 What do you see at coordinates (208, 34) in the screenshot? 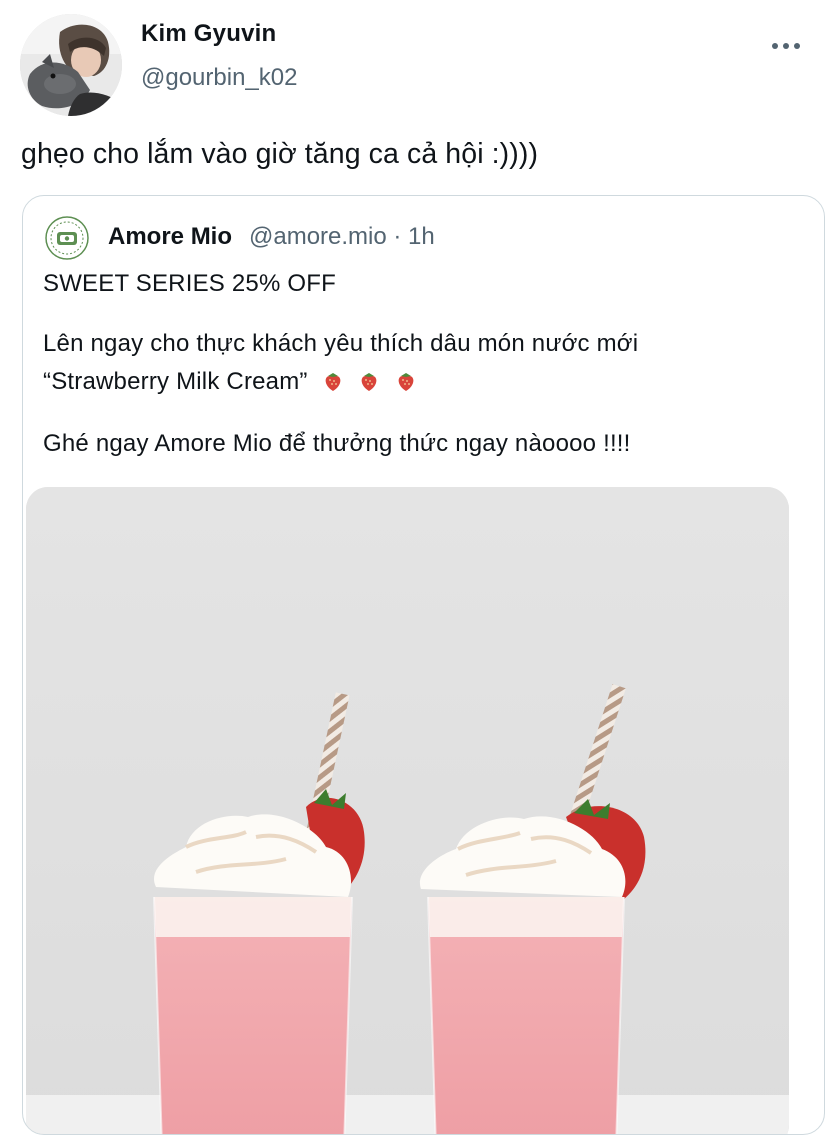
I see `author-display-name: Kim Gyuvin` at bounding box center [208, 34].